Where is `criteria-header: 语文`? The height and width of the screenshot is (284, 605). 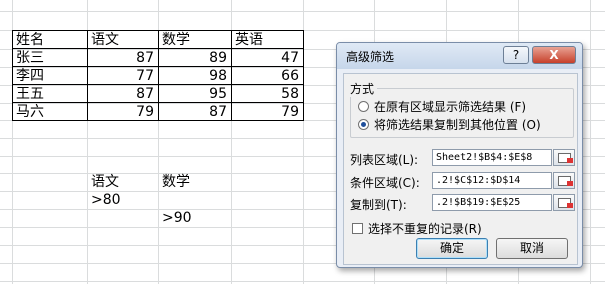
criteria-header: 语文 is located at coordinates (123, 182).